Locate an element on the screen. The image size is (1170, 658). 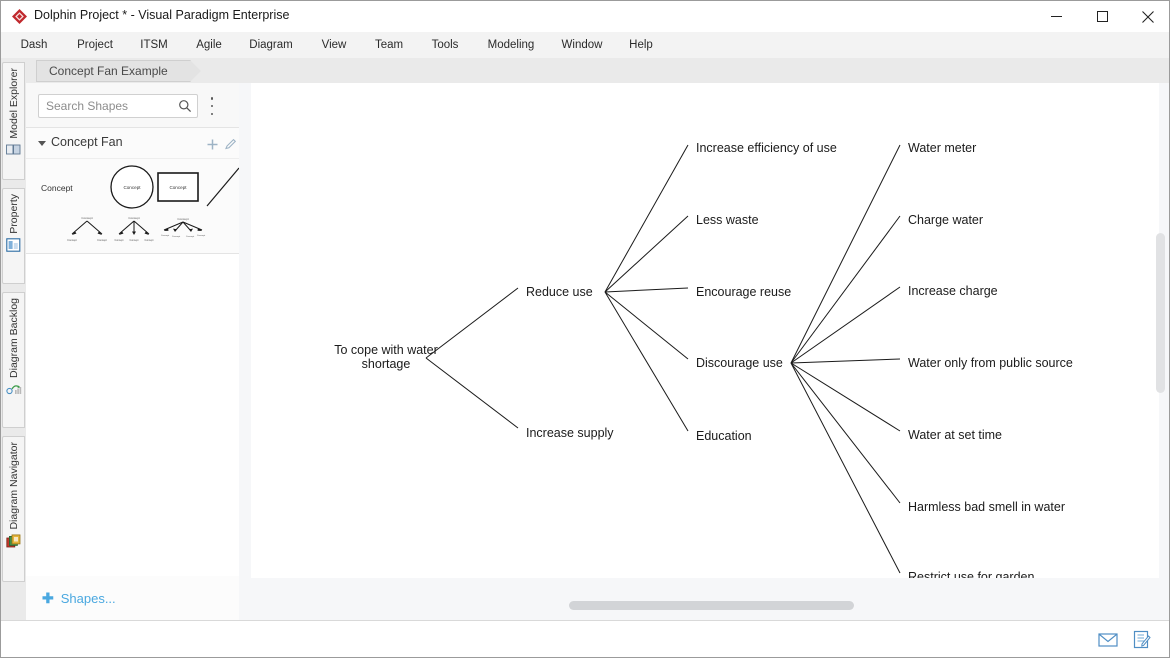
palette-group-title: Concept Fan is located at coordinates (87, 142).